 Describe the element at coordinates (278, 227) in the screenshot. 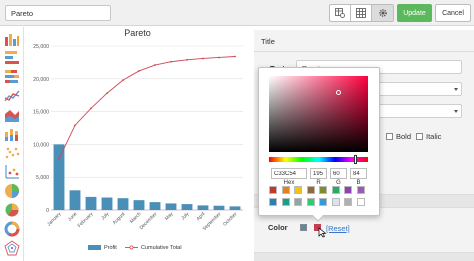

I see `color-label: Color` at that location.